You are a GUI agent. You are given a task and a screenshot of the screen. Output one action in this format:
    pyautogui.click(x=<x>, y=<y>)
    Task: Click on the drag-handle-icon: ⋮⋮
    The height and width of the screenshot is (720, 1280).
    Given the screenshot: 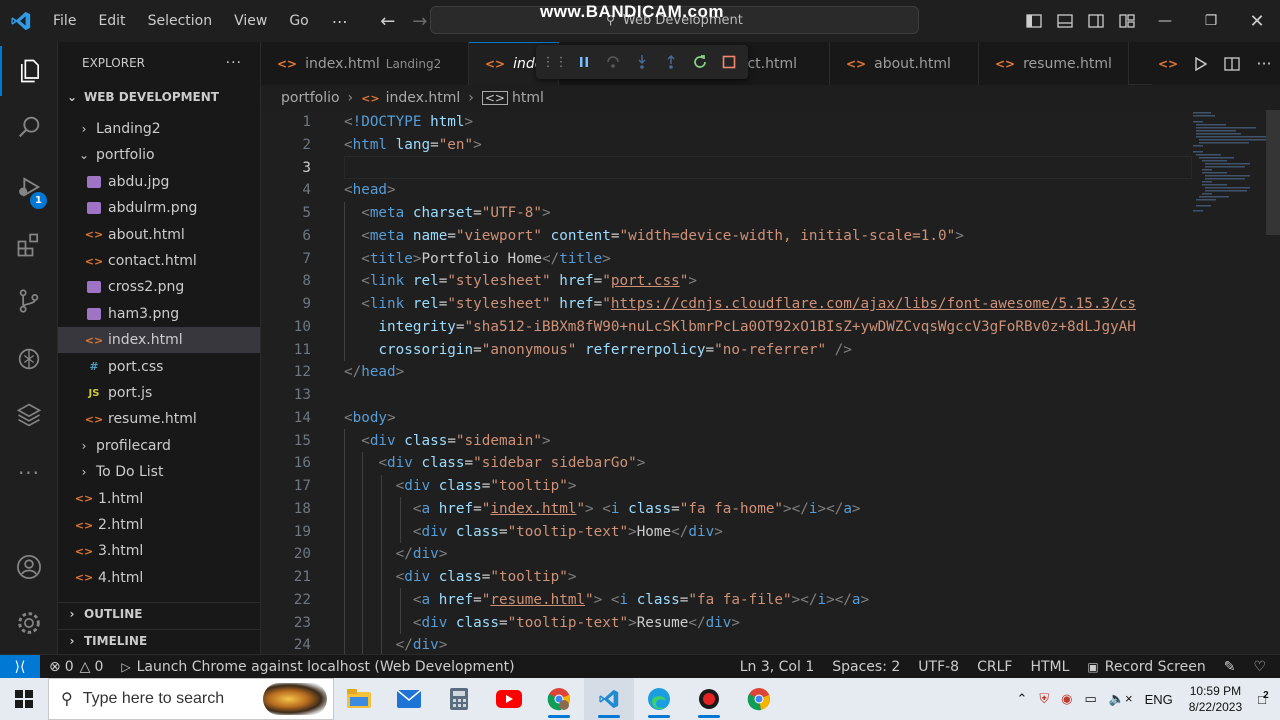 What is the action you would take?
    pyautogui.click(x=555, y=62)
    